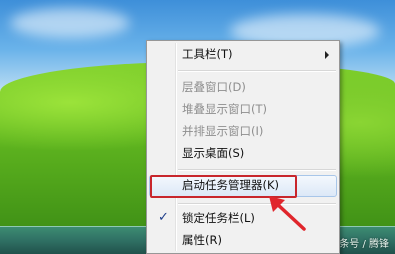 The height and width of the screenshot is (254, 395). What do you see at coordinates (243, 55) in the screenshot?
I see `menu-item-toolbars: 工具栏(T)` at bounding box center [243, 55].